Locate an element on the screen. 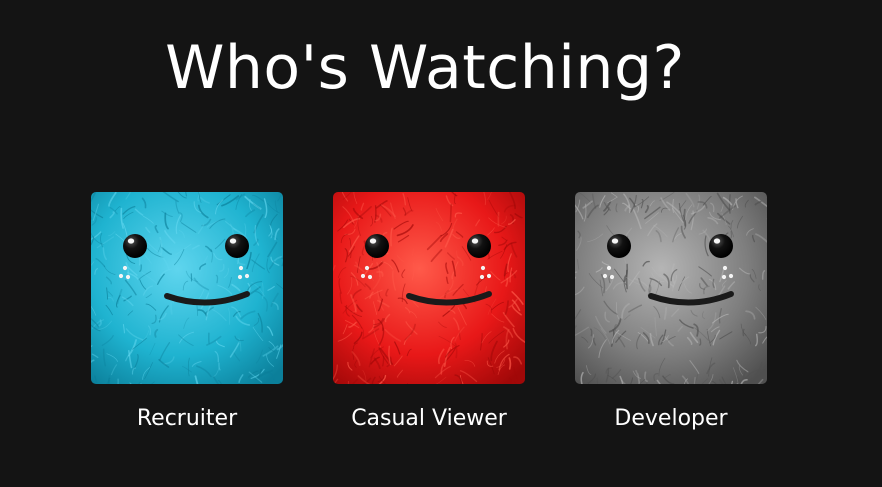  profile-avatar-recruiter is located at coordinates (187, 288).